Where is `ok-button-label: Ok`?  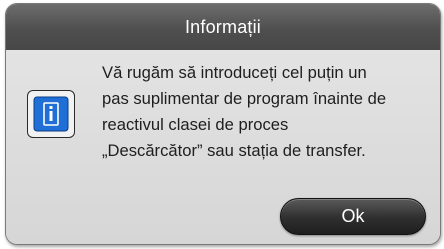 ok-button-label: Ok is located at coordinates (353, 216).